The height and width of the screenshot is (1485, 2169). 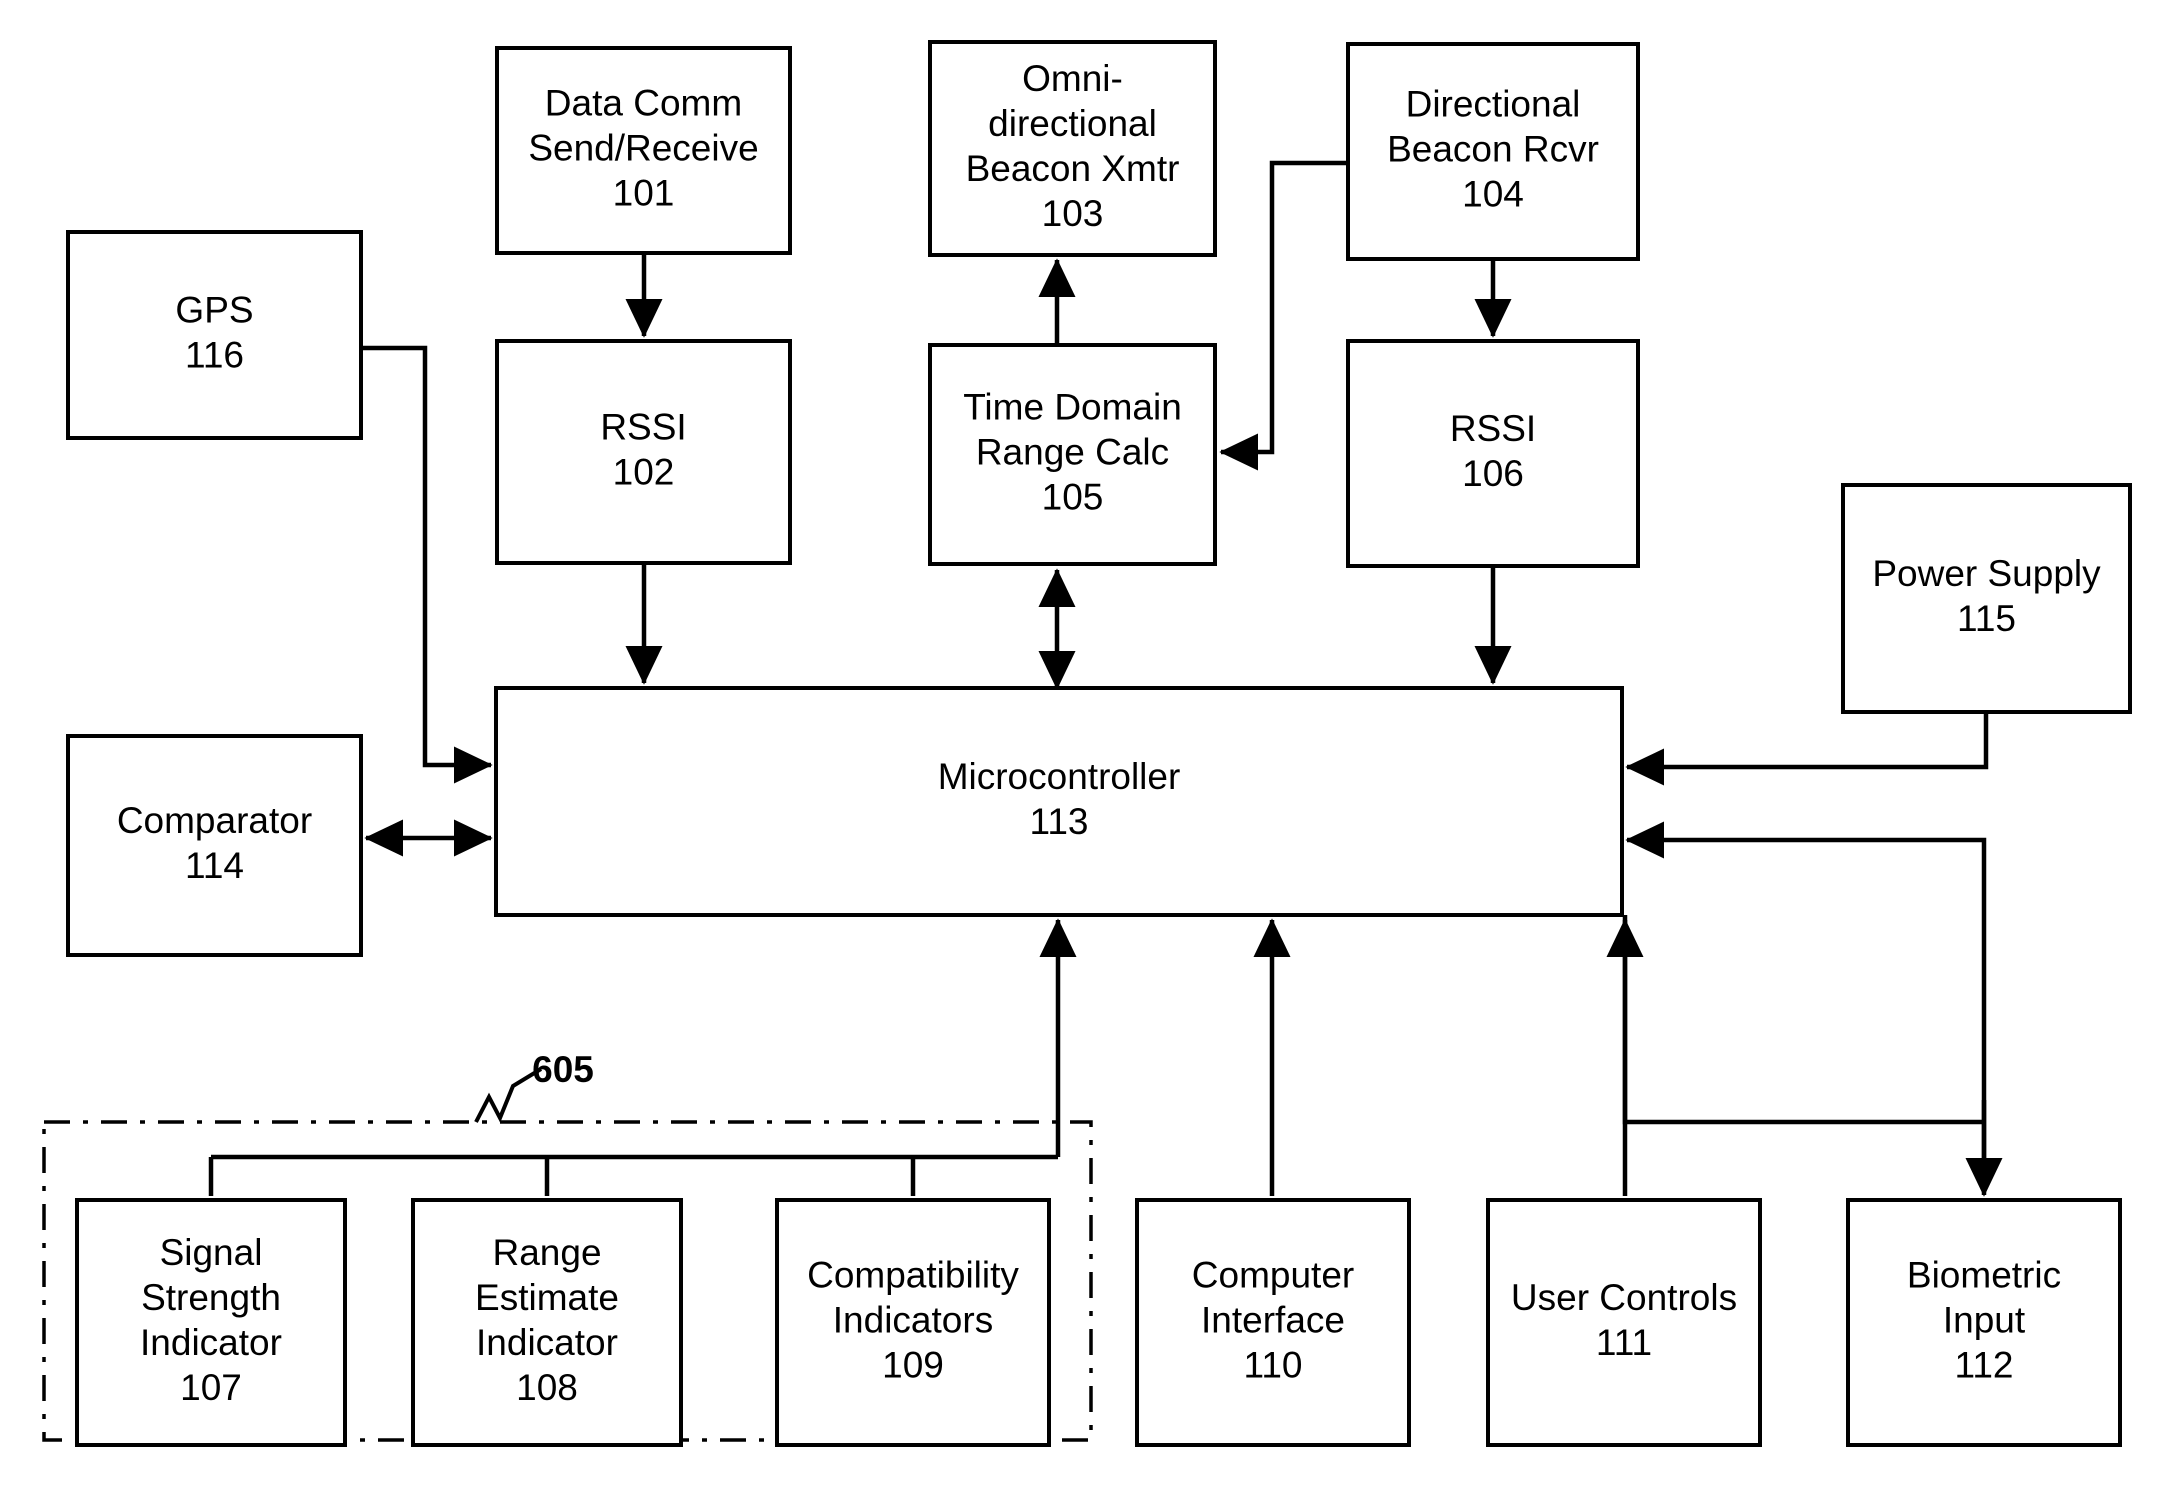 I want to click on block-label-b110-line-0: Computer, so click(x=1273, y=1274).